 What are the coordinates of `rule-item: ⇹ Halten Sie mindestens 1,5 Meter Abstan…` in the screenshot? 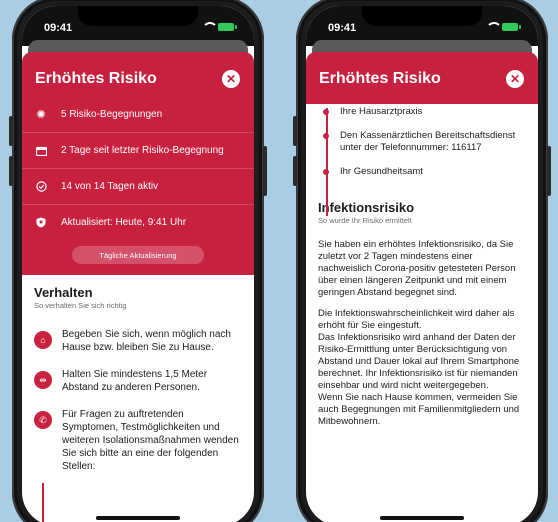 It's located at (138, 381).